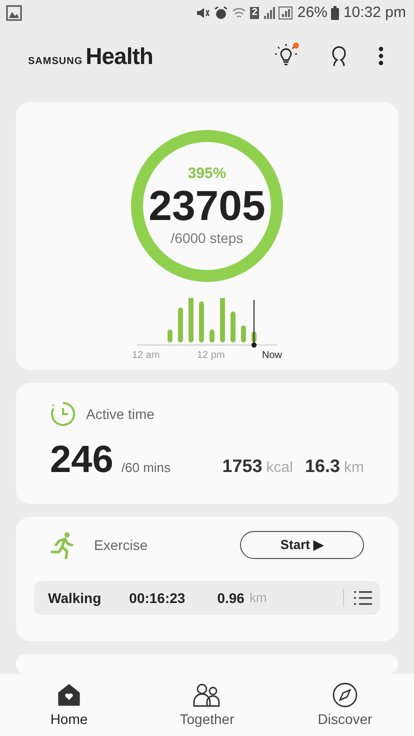 Image resolution: width=414 pixels, height=736 pixels. What do you see at coordinates (278, 13) in the screenshot?
I see `signal-icon` at bounding box center [278, 13].